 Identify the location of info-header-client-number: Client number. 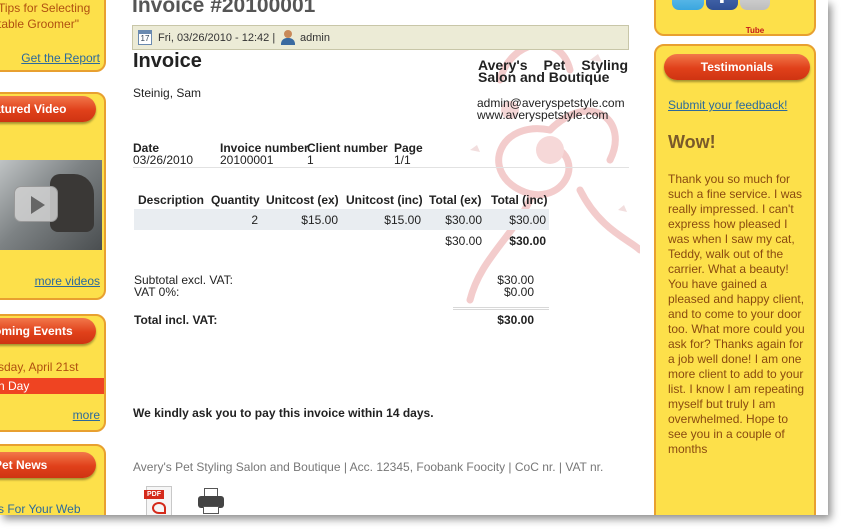
(347, 148).